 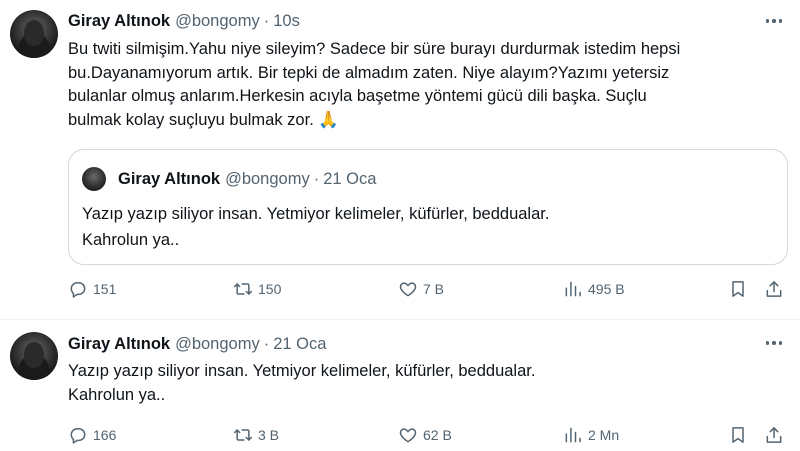 What do you see at coordinates (434, 289) in the screenshot?
I see `like-count: 7 B` at bounding box center [434, 289].